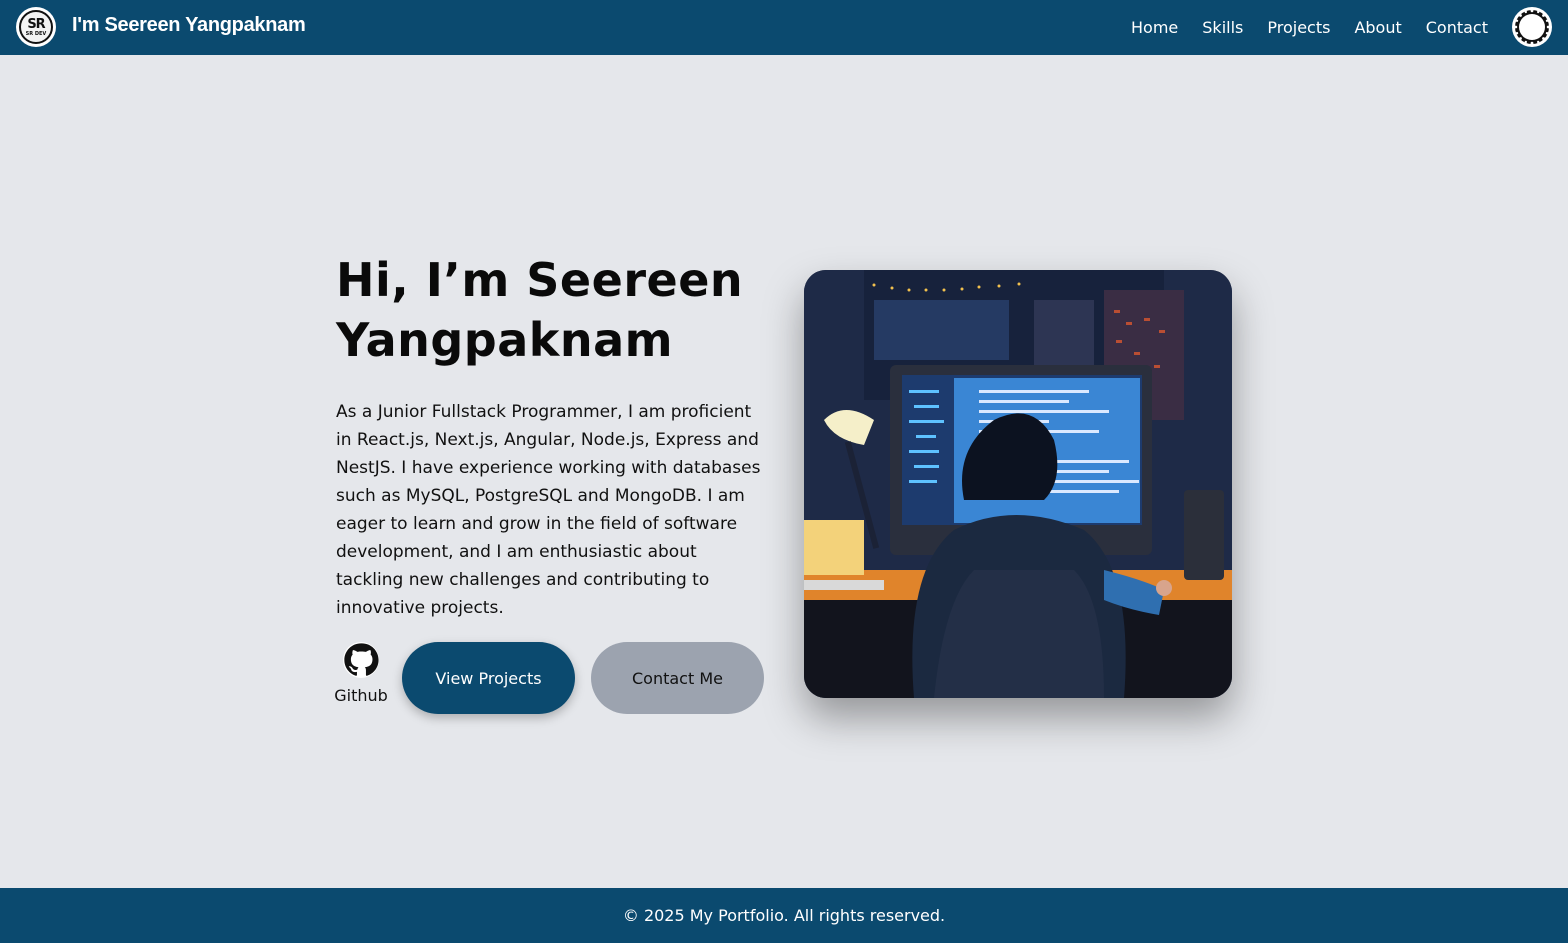 This screenshot has width=1568, height=943. I want to click on nav-link-skills: Skills, so click(1222, 27).